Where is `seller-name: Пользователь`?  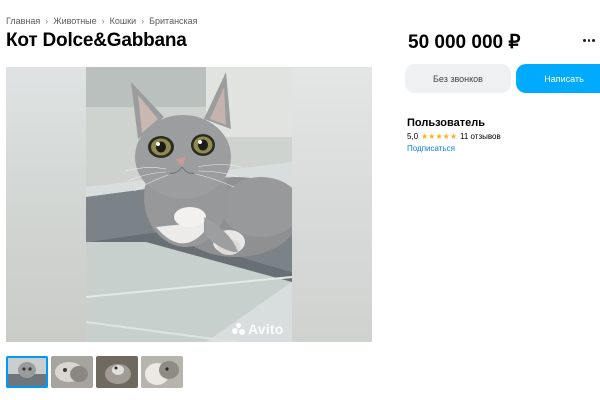 seller-name: Пользователь is located at coordinates (446, 123).